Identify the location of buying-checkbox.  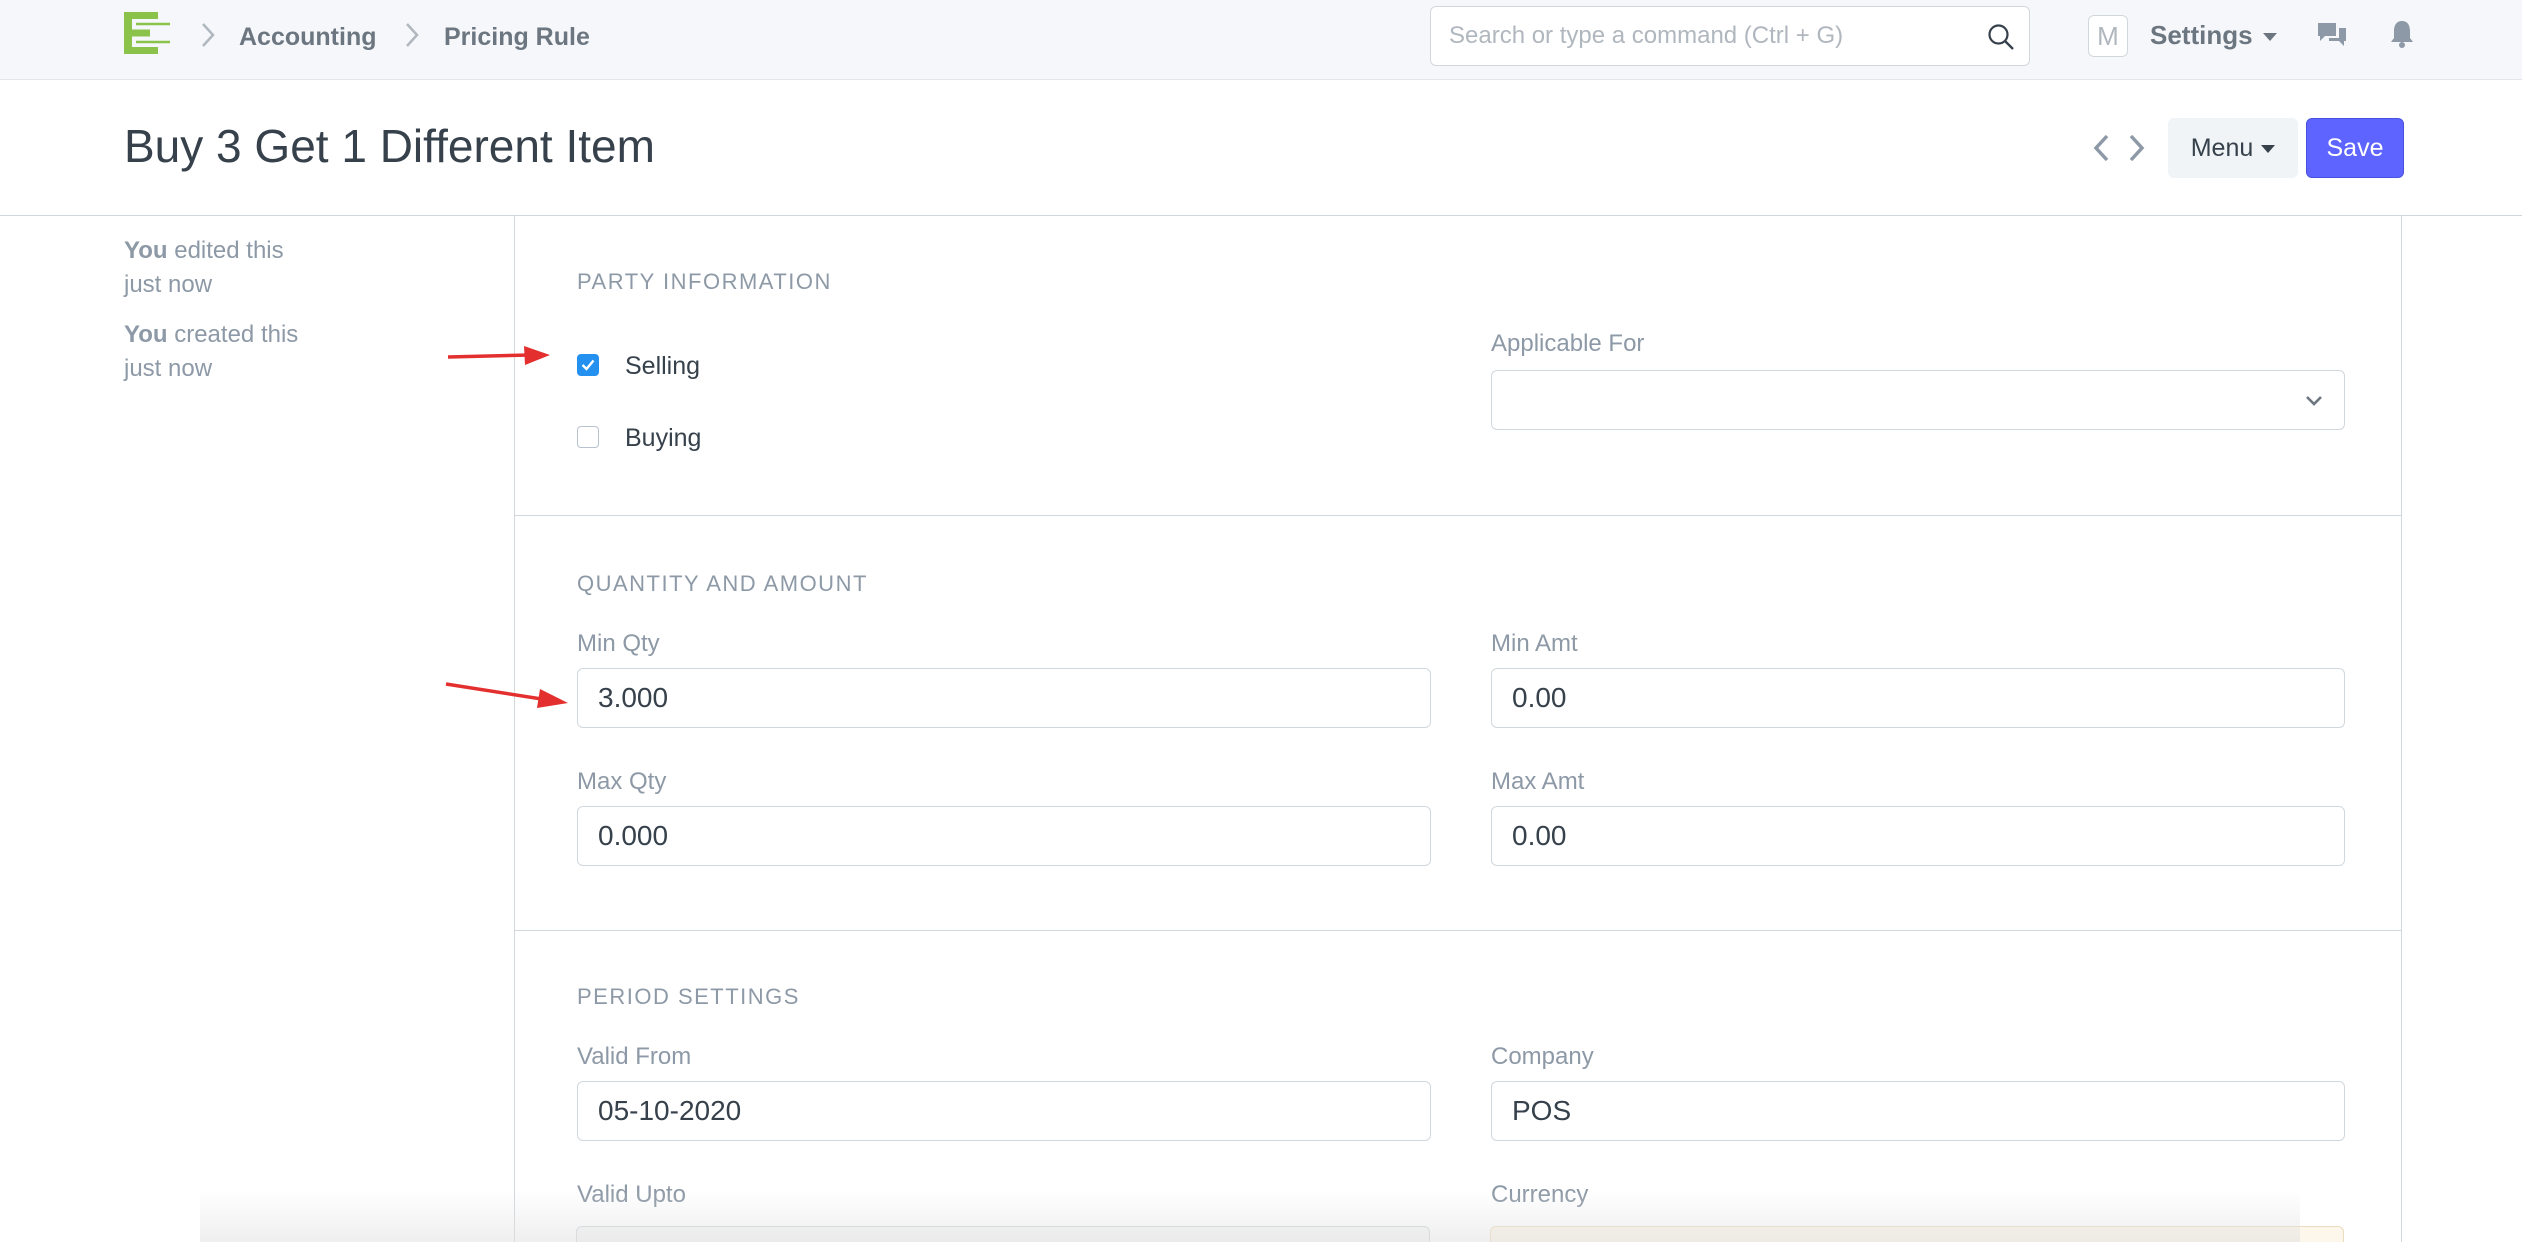
(588, 437).